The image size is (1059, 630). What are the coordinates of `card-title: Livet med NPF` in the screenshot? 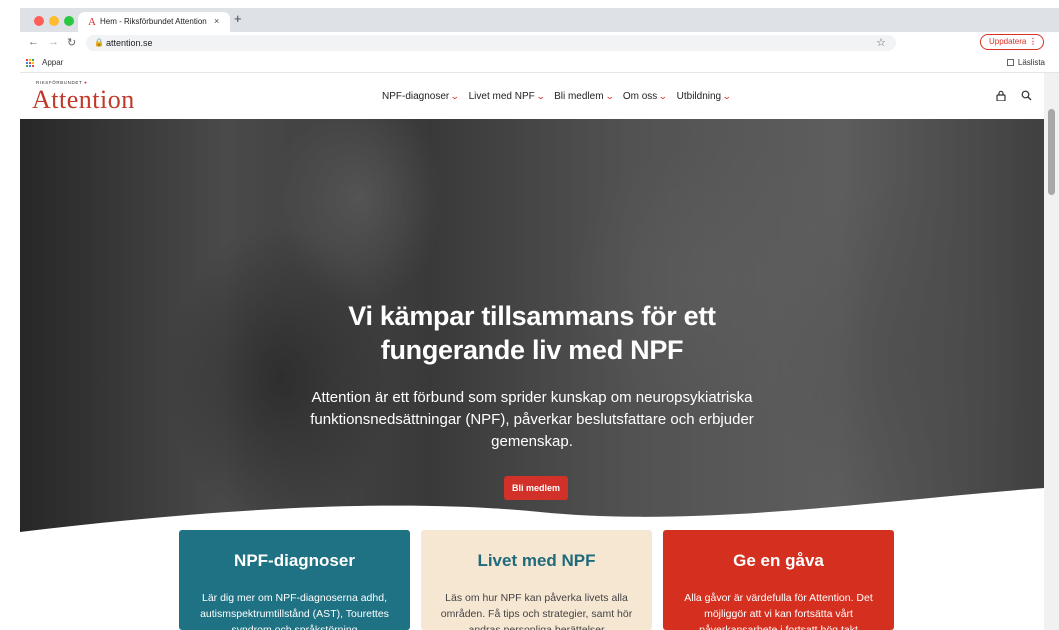 It's located at (536, 560).